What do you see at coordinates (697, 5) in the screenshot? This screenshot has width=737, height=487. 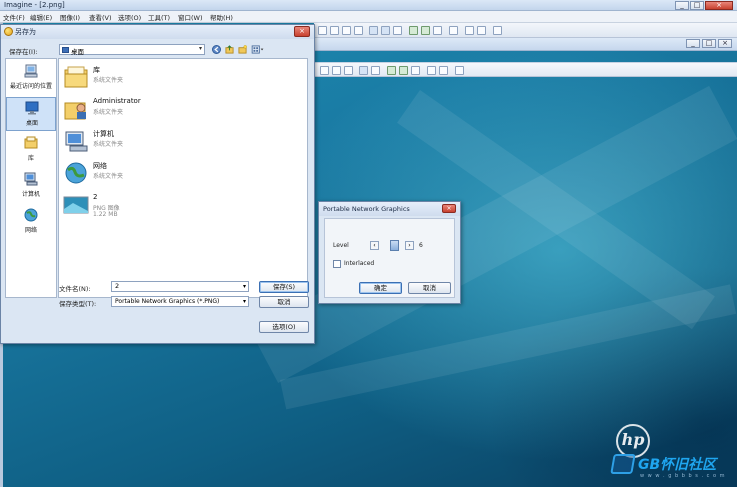 I see `maximize-button: □` at bounding box center [697, 5].